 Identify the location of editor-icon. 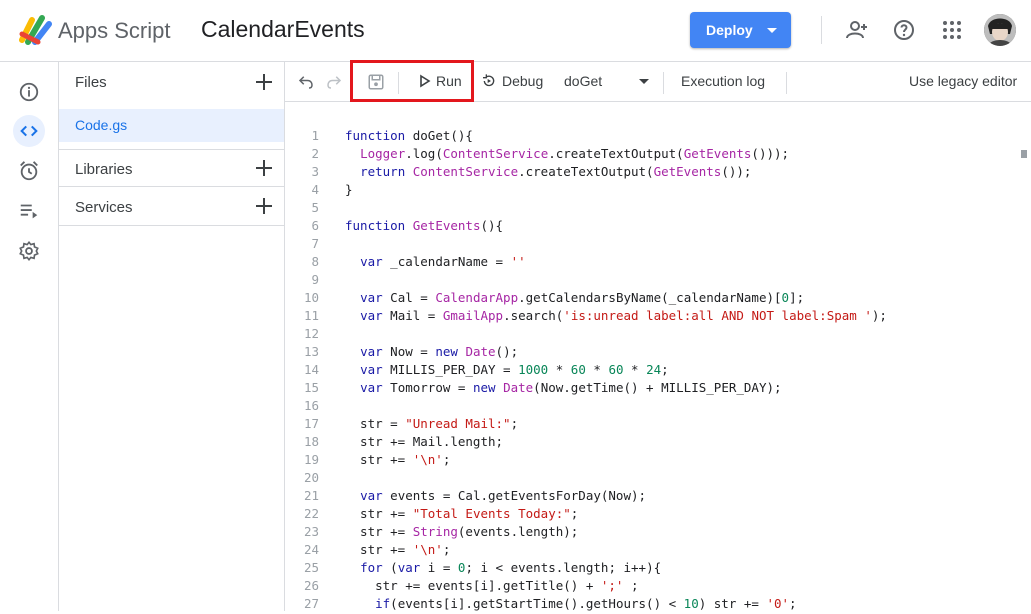
(29, 131).